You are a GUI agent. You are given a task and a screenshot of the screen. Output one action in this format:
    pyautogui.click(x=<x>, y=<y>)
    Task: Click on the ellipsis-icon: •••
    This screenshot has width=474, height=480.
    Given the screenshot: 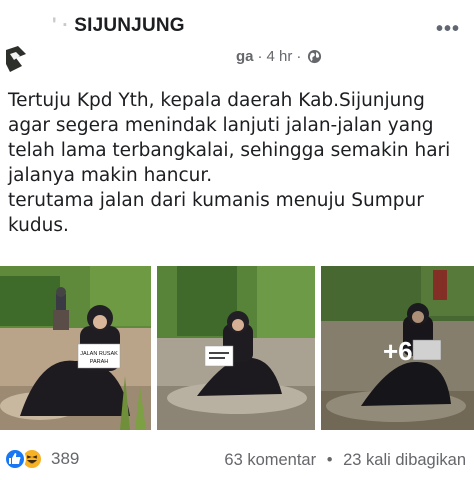 What is the action you would take?
    pyautogui.click(x=448, y=29)
    